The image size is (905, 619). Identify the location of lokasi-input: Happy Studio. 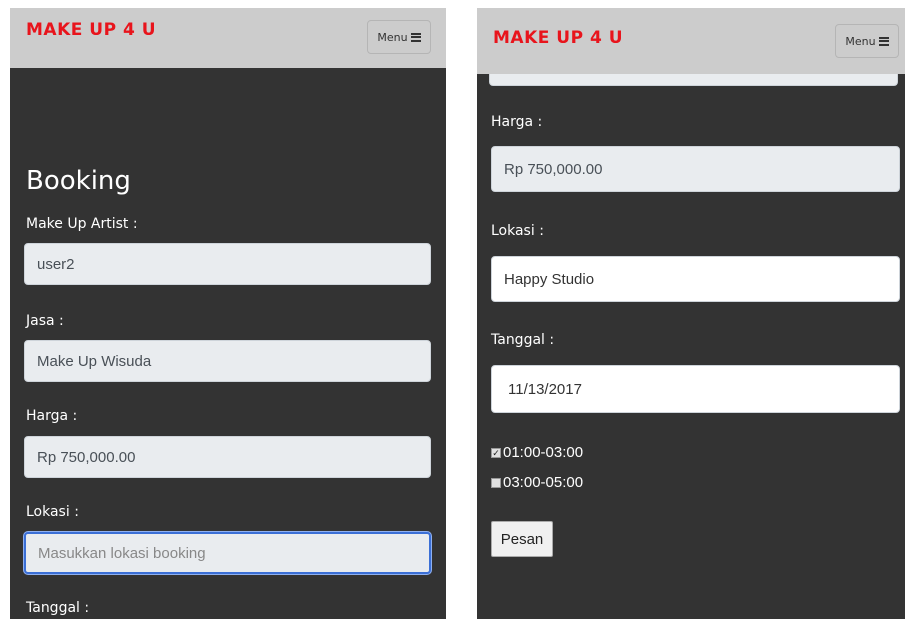
(695, 279).